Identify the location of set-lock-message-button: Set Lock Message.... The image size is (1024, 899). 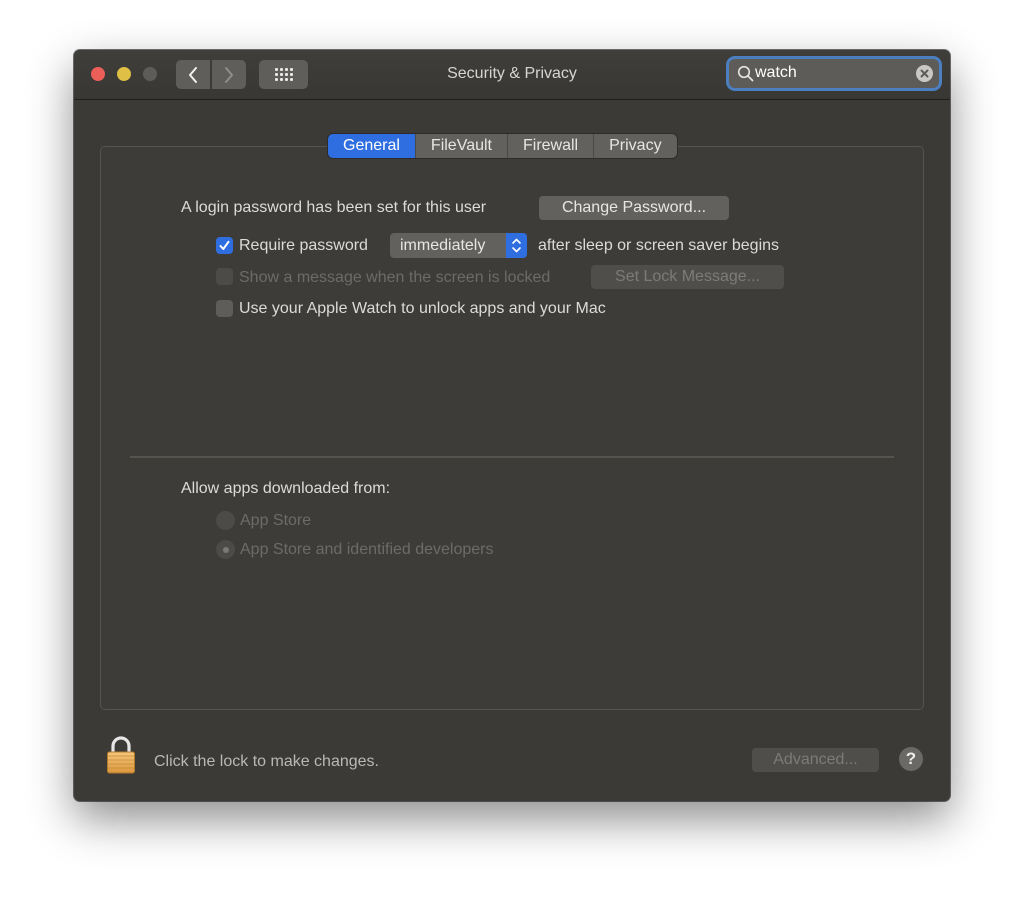
(687, 277).